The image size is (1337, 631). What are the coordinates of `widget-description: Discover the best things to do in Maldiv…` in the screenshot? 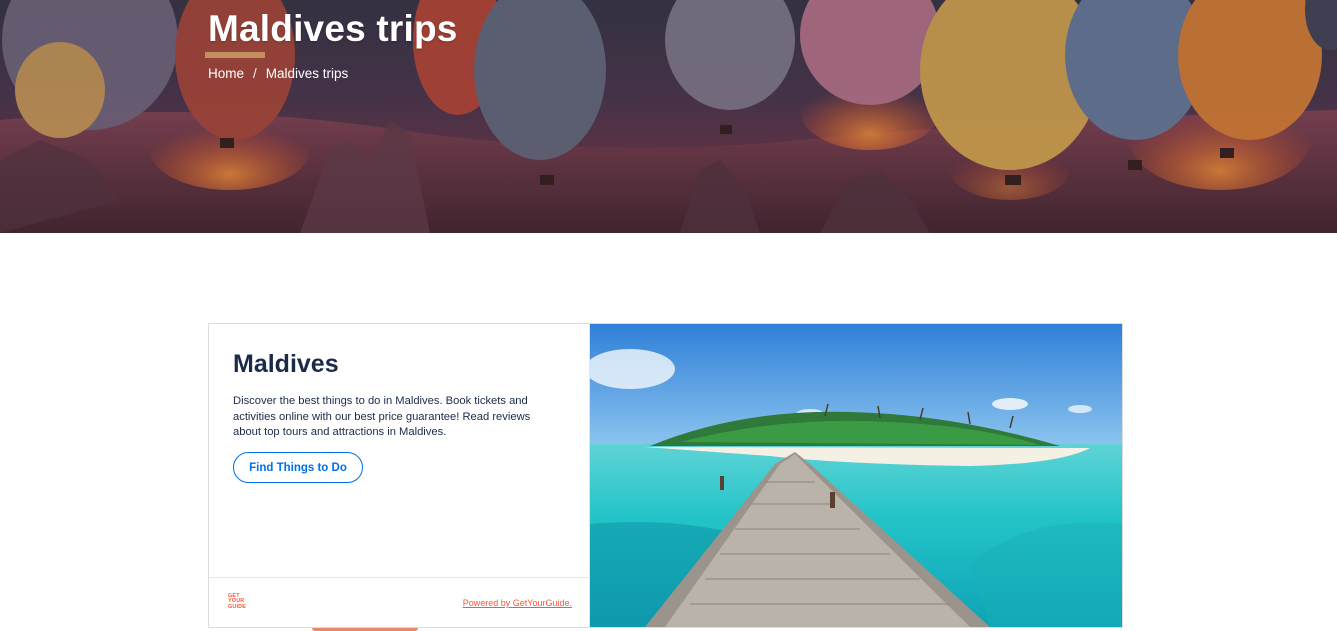 It's located at (382, 416).